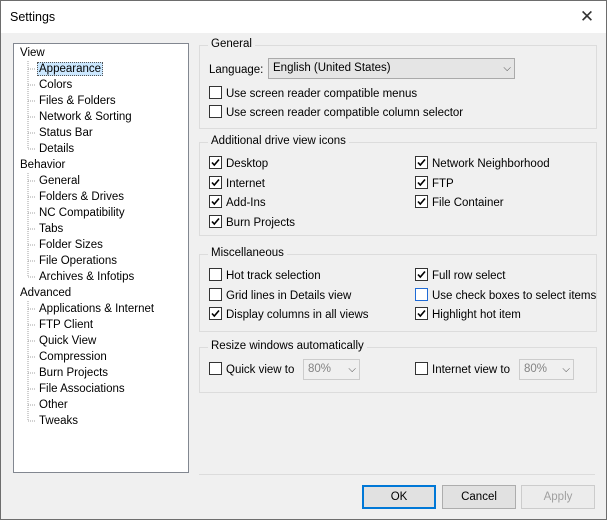  Describe the element at coordinates (231, 44) in the screenshot. I see `general-group-title: General` at that location.